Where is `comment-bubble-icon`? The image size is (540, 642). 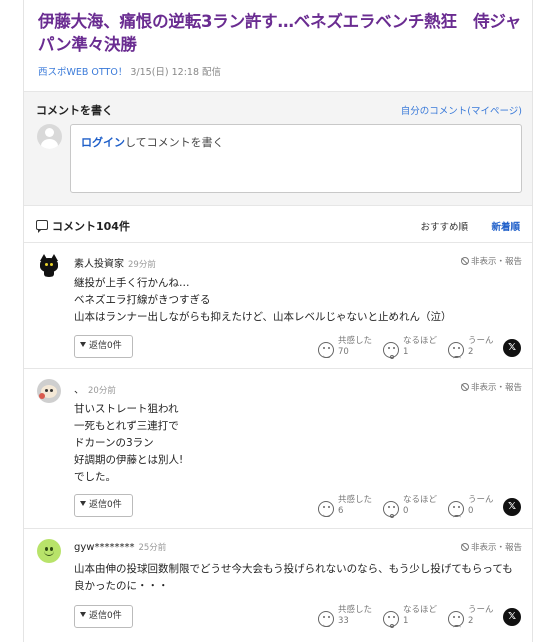 comment-bubble-icon is located at coordinates (42, 226).